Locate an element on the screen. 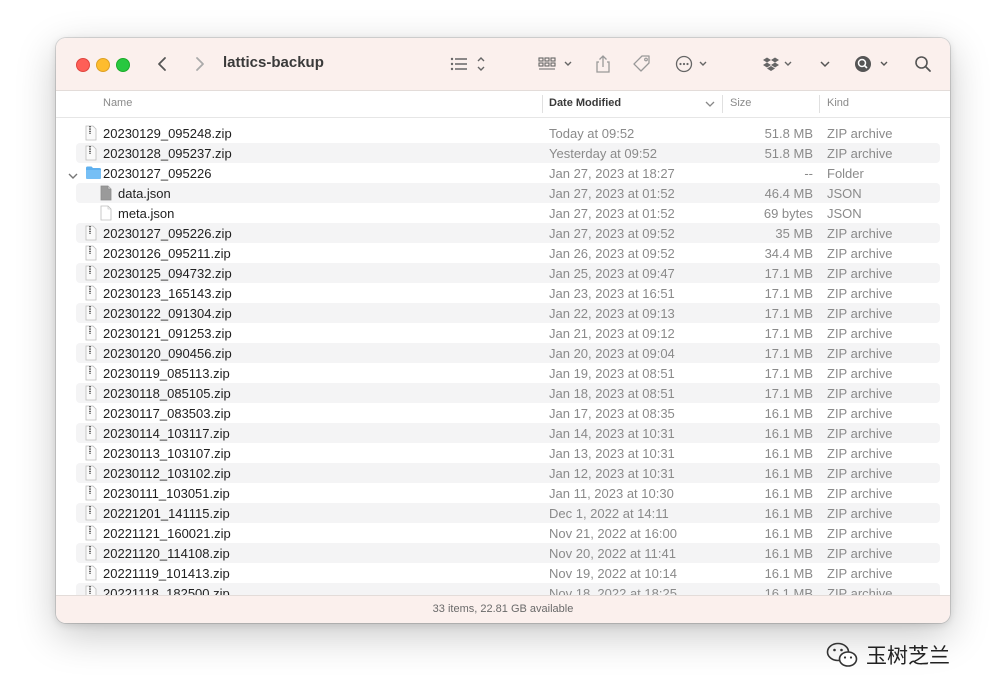  group-icon is located at coordinates (555, 63).